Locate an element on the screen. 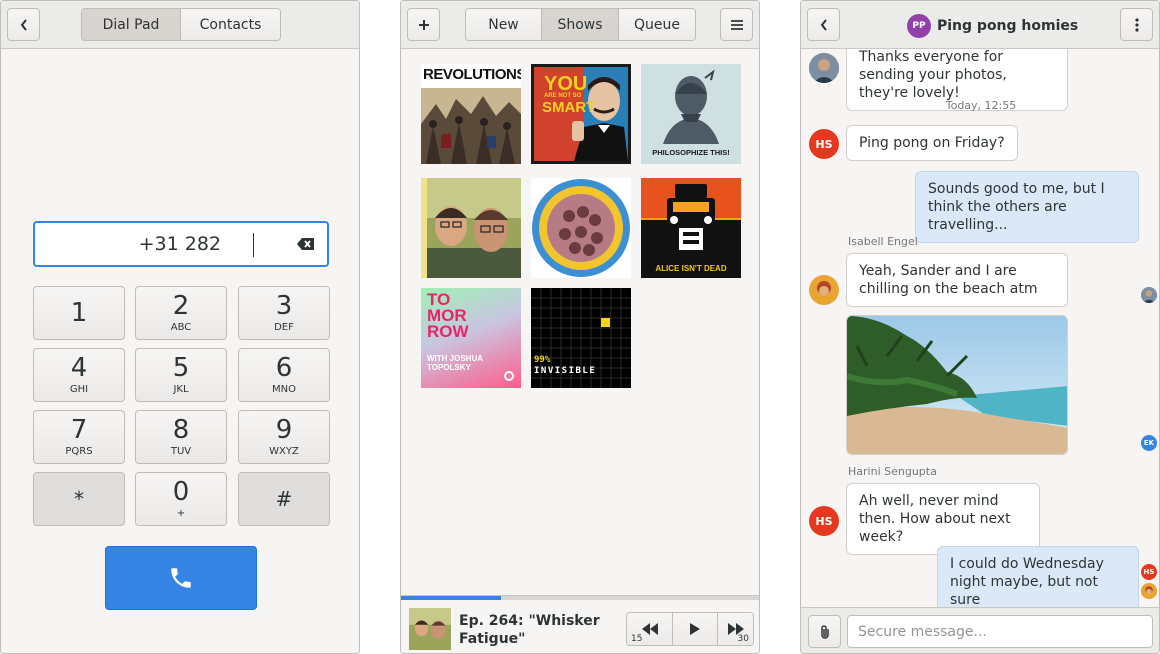  phone-icon is located at coordinates (181, 578).